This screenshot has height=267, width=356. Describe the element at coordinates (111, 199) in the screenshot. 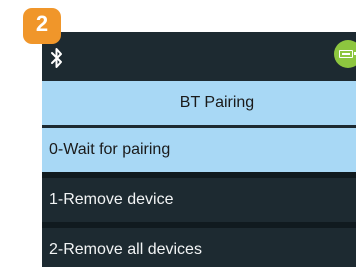

I see `menu-item-label: 1-Remove device` at that location.